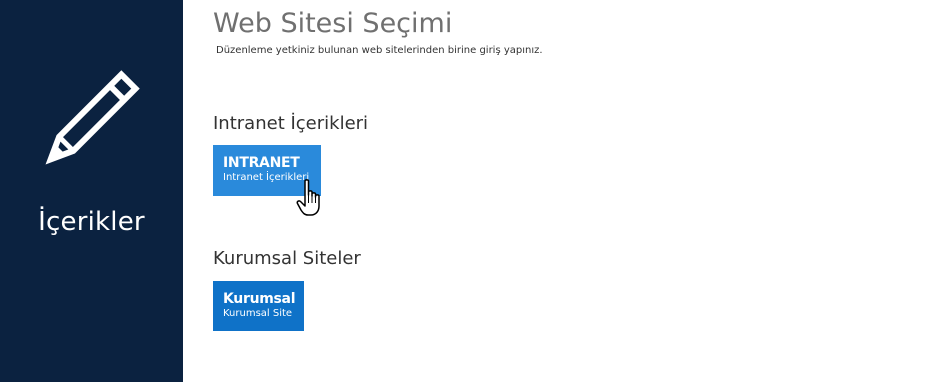 The image size is (950, 382). What do you see at coordinates (287, 258) in the screenshot?
I see `group-heading-kurumsal: Kurumsal Siteler` at bounding box center [287, 258].